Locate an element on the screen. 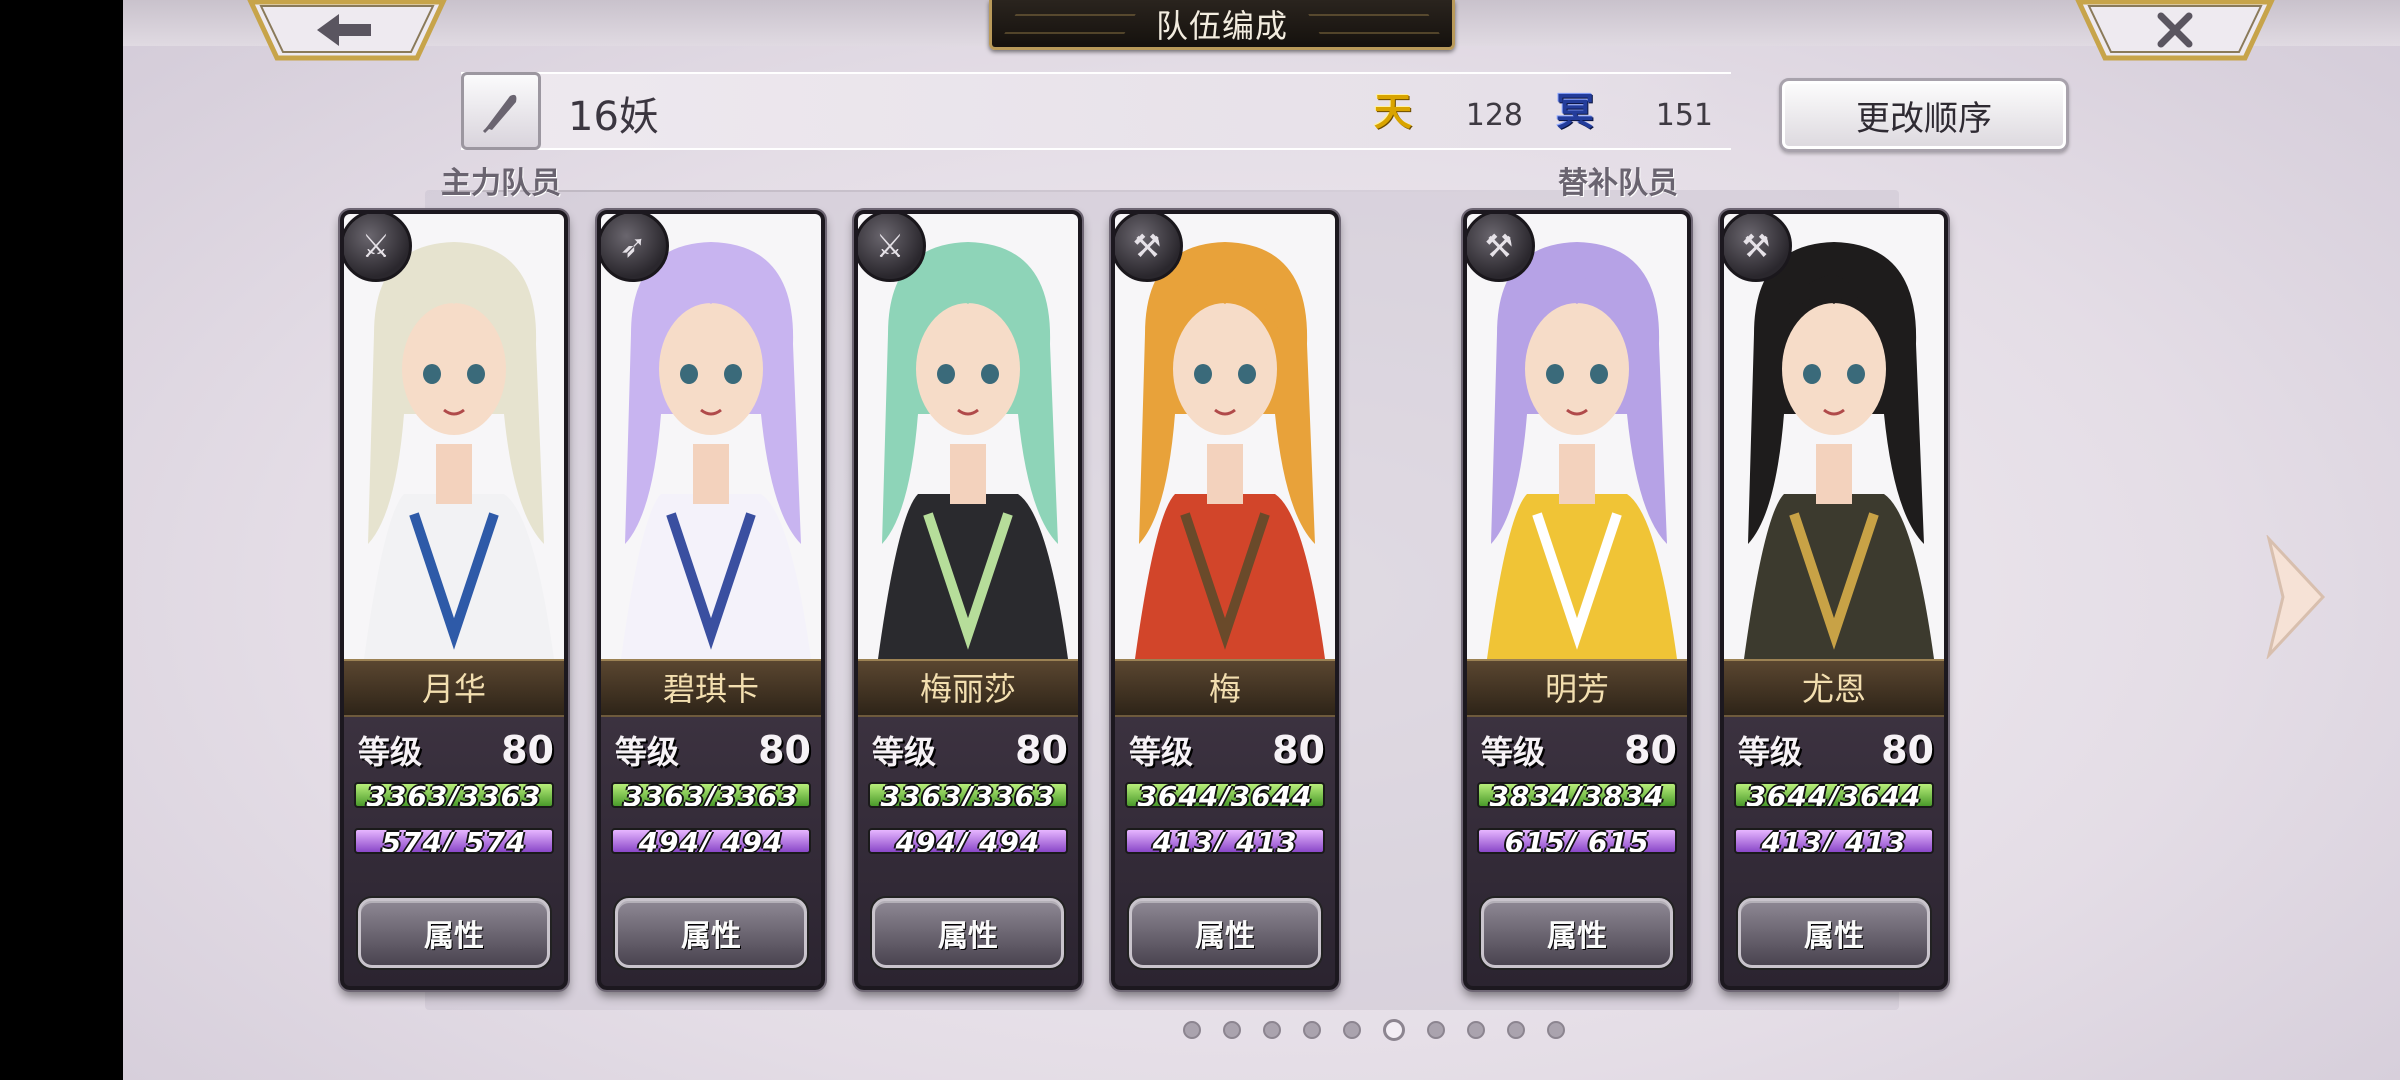  character-card: ⚔ 月华 等级 80 3363/3363 574/ 574 属性 is located at coordinates (454, 600).